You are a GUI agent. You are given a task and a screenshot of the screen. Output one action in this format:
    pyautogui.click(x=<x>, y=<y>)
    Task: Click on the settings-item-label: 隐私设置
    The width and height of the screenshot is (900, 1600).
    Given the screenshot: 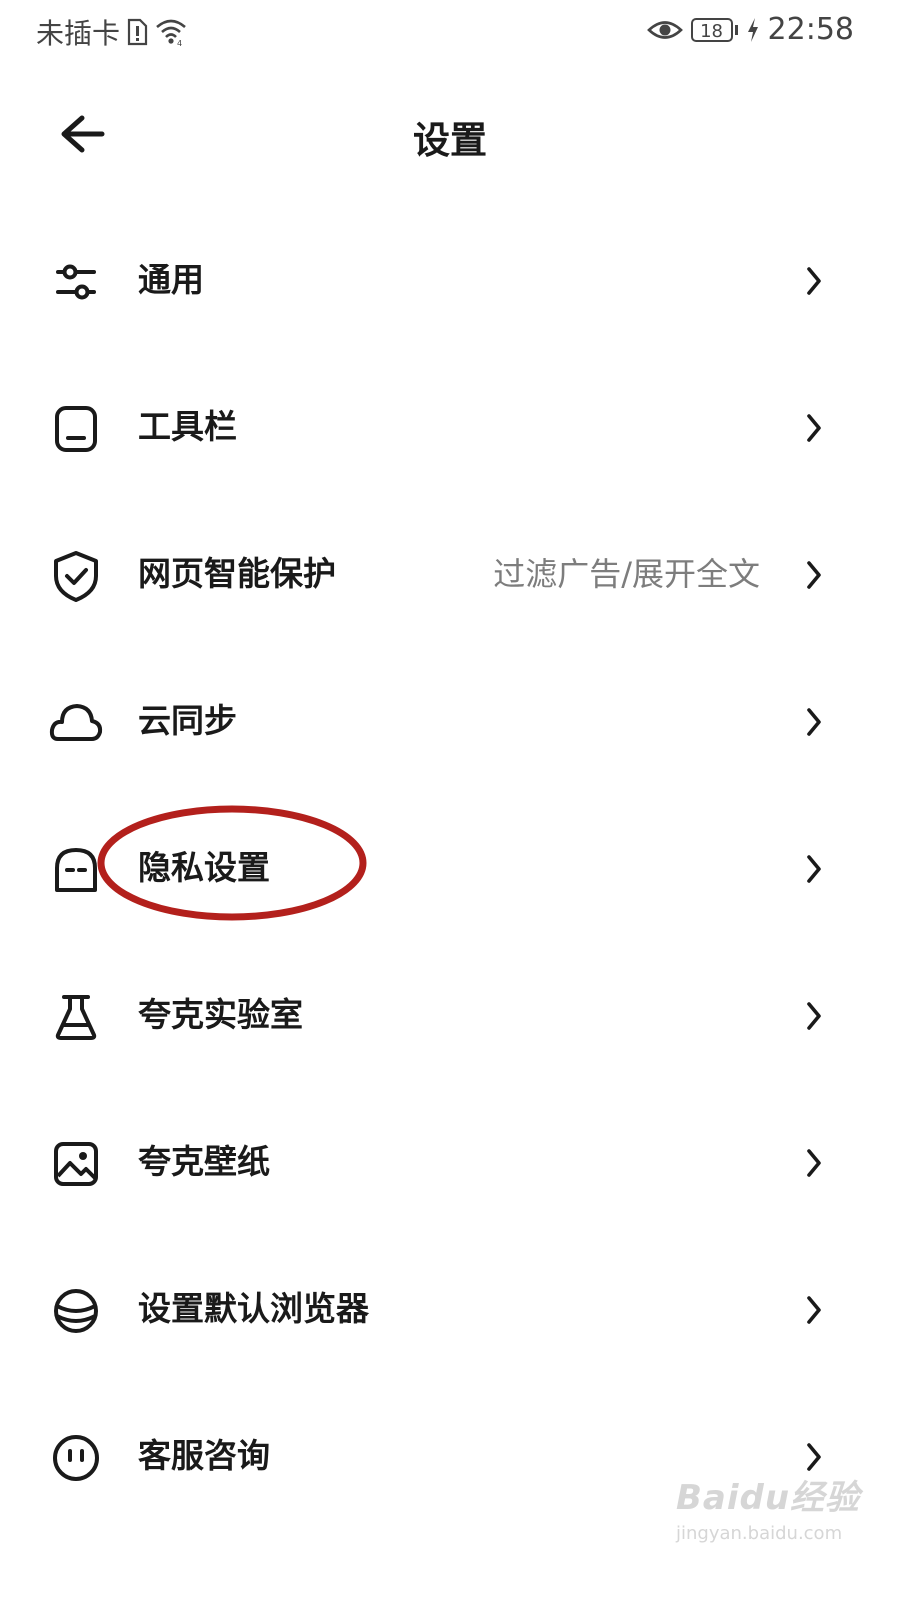 What is the action you would take?
    pyautogui.click(x=204, y=867)
    